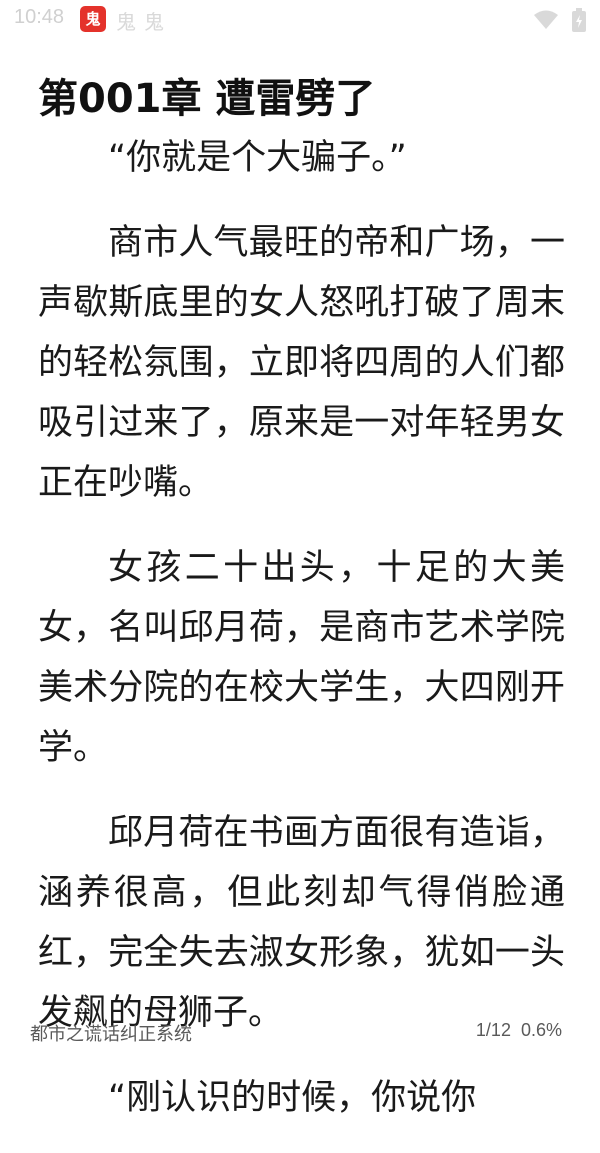 The image size is (600, 1153). Describe the element at coordinates (257, 158) in the screenshot. I see `paragraph: “你就是个大骗子。”` at that location.